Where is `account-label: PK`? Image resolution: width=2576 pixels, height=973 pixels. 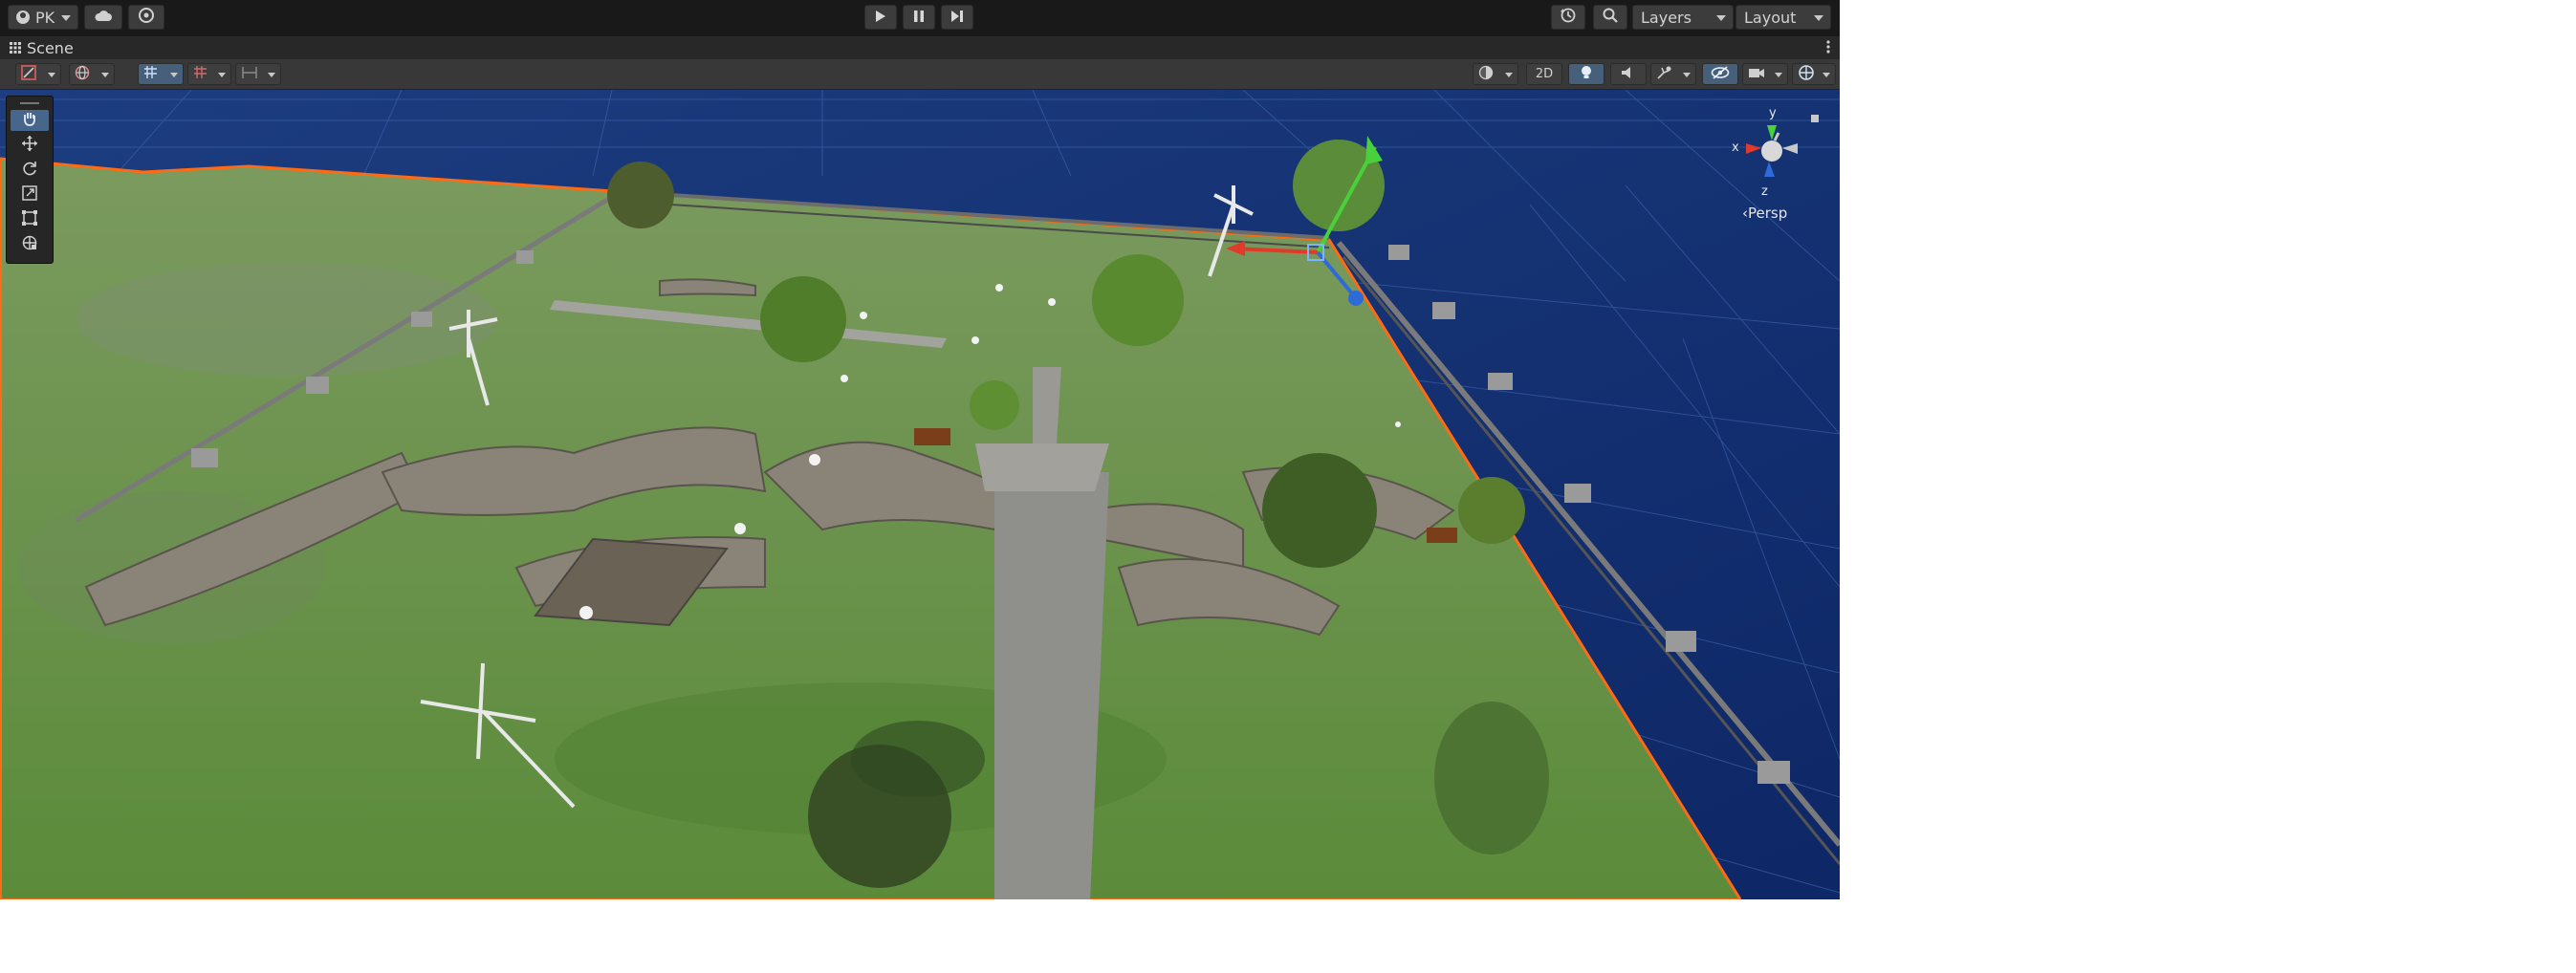 account-label: PK is located at coordinates (45, 17).